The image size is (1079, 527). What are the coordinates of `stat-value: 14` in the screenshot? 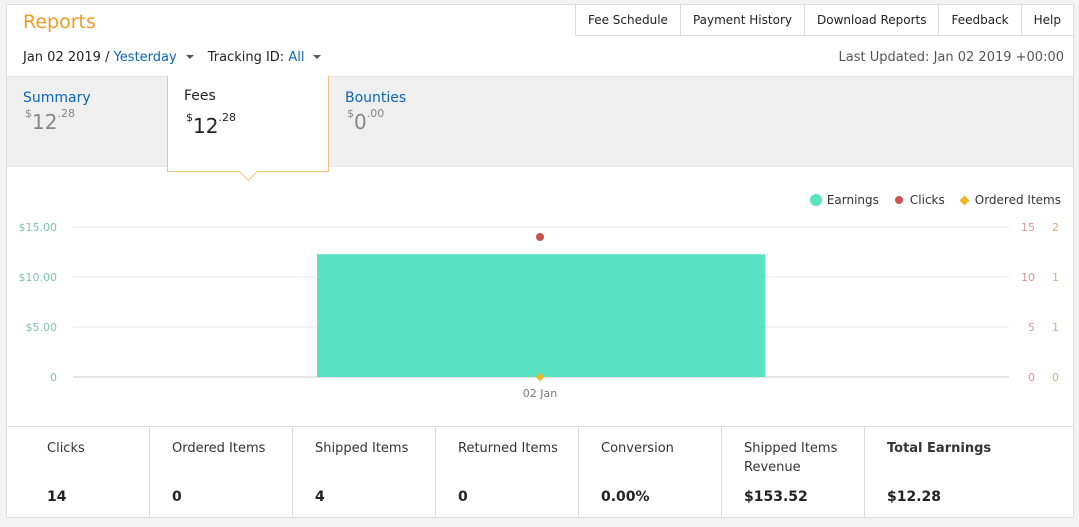 It's located at (57, 497).